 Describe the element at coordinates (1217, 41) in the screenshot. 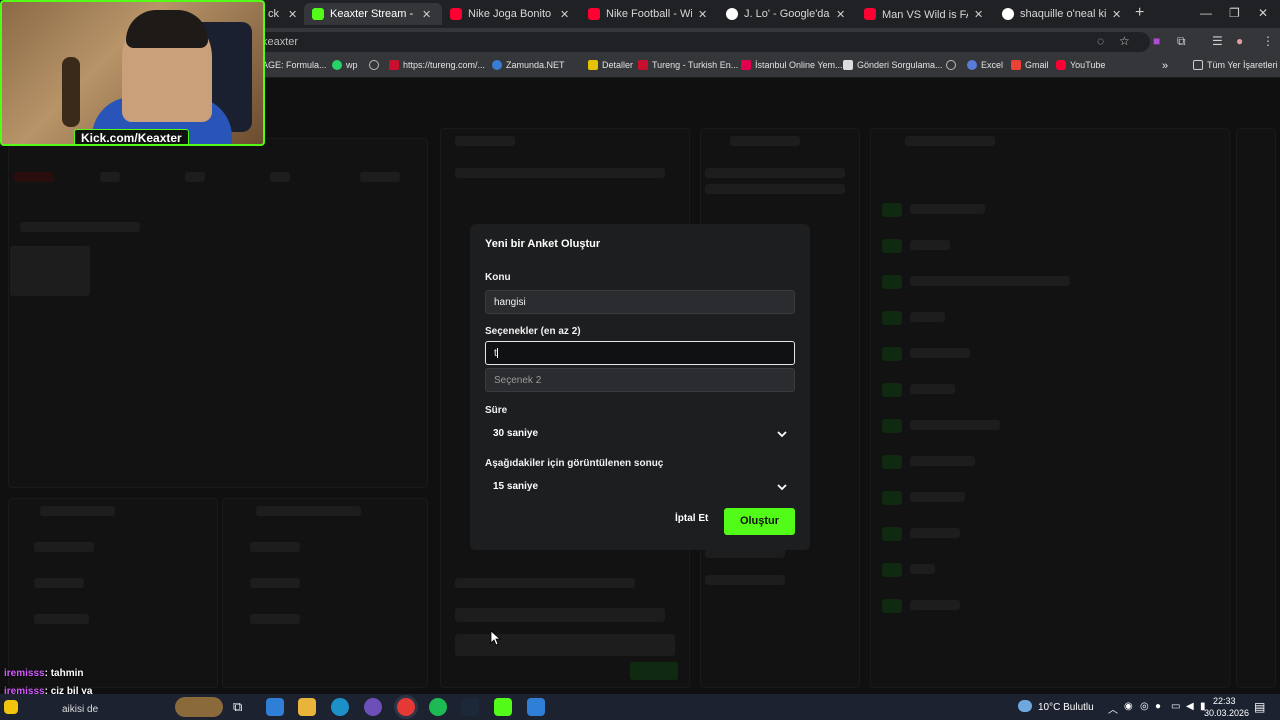

I see `tab-search-icon: ☰` at that location.